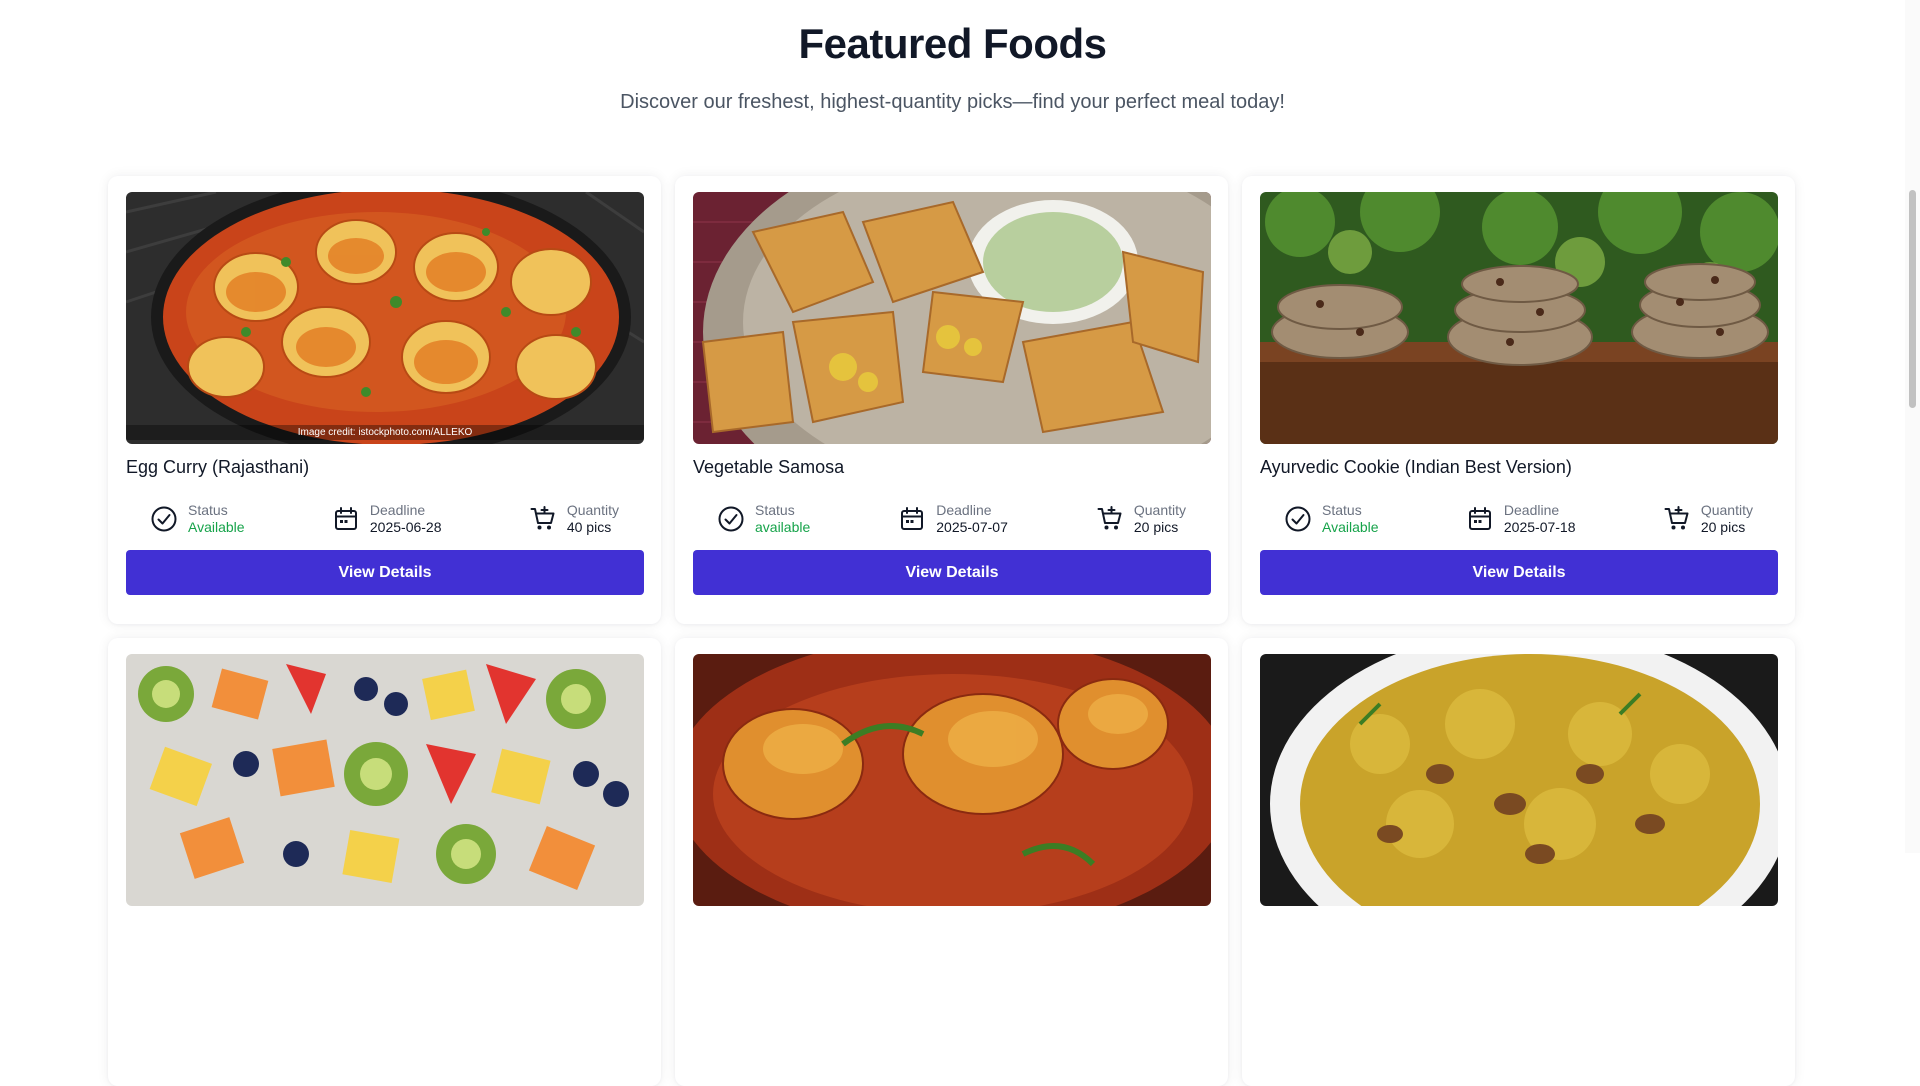 The height and width of the screenshot is (1086, 1920). I want to click on pulao-image, so click(1519, 780).